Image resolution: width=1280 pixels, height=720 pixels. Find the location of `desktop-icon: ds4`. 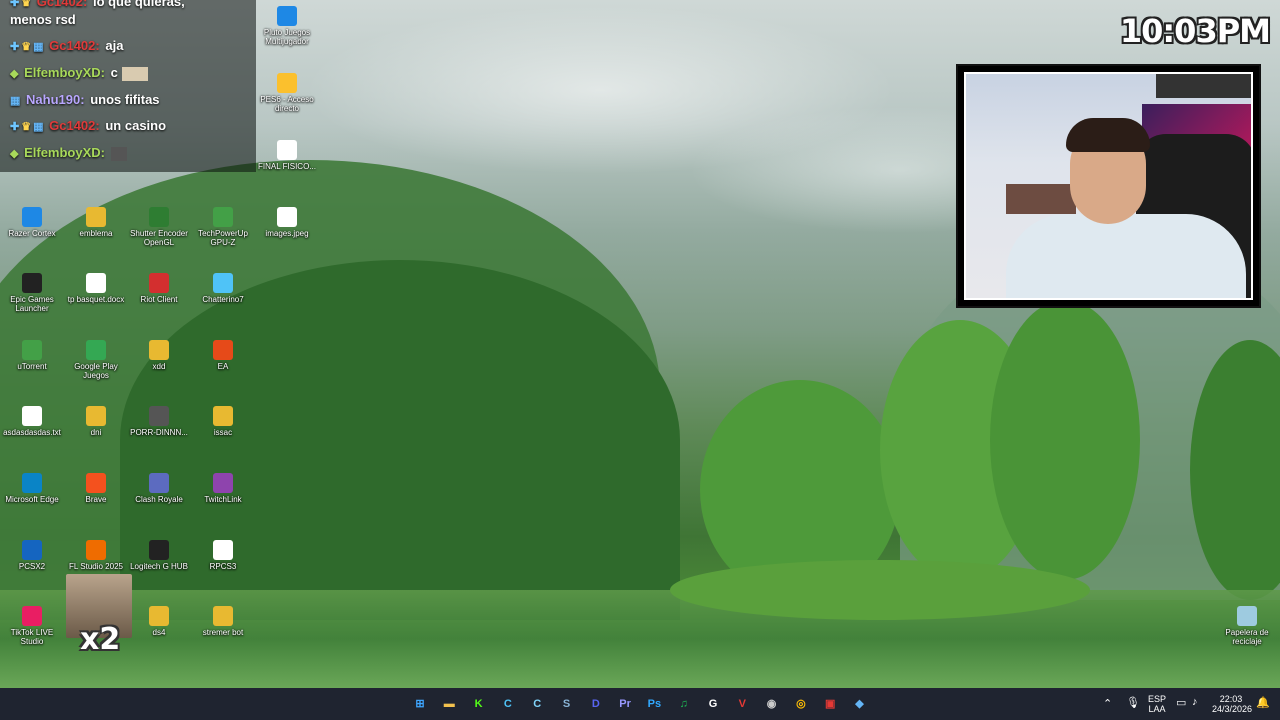

desktop-icon: ds4 is located at coordinates (159, 621).